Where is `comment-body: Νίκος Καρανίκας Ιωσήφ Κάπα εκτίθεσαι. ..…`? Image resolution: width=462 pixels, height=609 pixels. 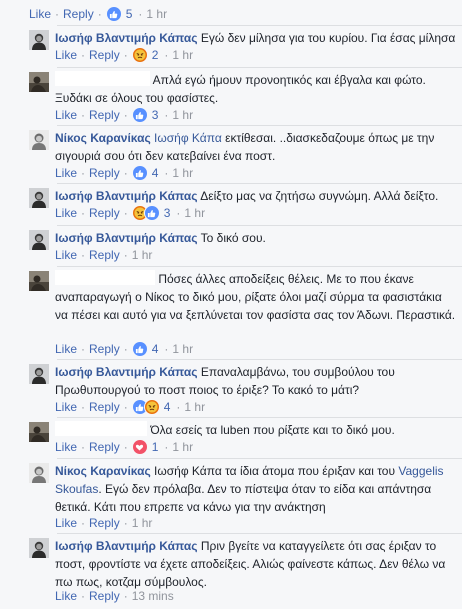
comment-body: Νίκος Καρανίκας Ιωσήφ Κάπα εκτίθεσαι. ..… is located at coordinates (255, 147).